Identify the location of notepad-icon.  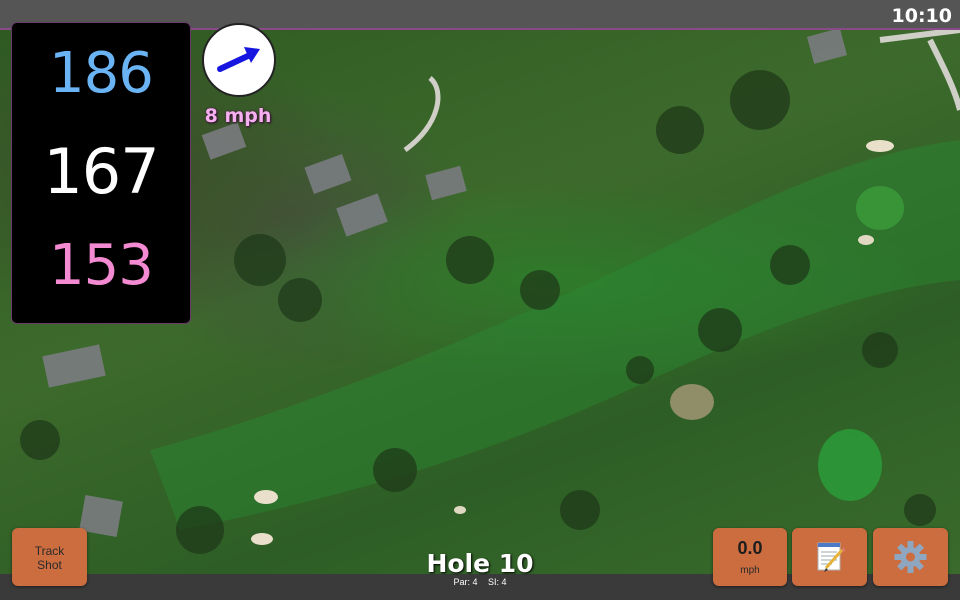
(831, 557).